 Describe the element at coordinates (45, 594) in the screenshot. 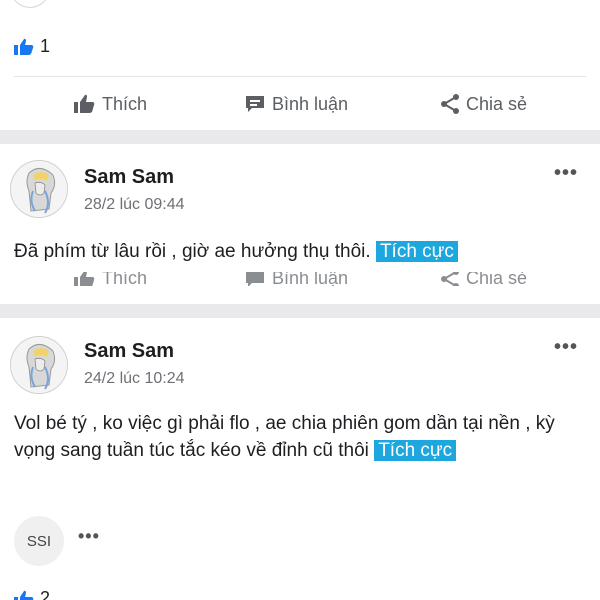

I see `like-count: 2` at that location.